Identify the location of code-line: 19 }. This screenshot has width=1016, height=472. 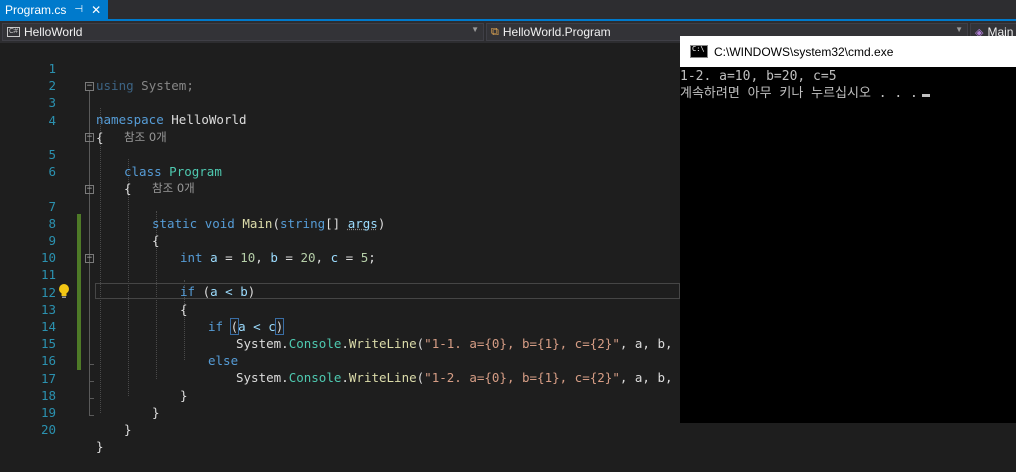
(340, 412).